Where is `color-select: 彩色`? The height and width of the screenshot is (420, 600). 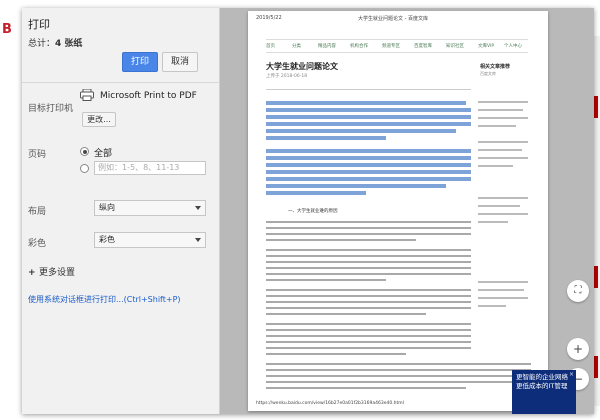 color-select: 彩色 is located at coordinates (150, 240).